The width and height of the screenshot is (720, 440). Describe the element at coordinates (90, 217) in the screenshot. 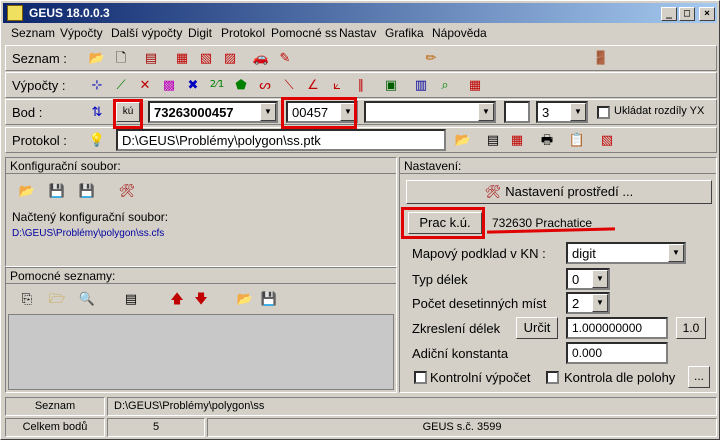

I see `loaded-config-label: Načtený konfigurační soubor:` at that location.